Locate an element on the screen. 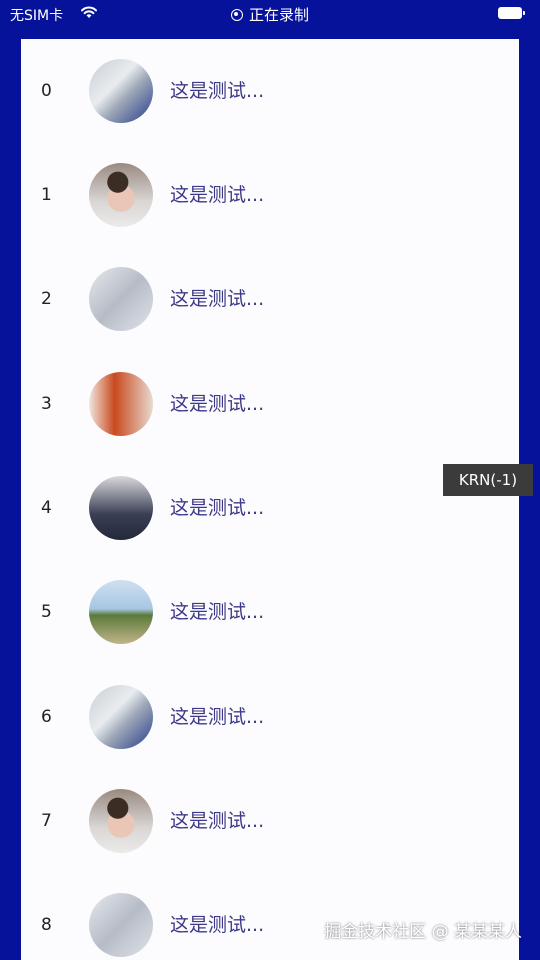 The image size is (540, 960). item-index: 5 is located at coordinates (46, 612).